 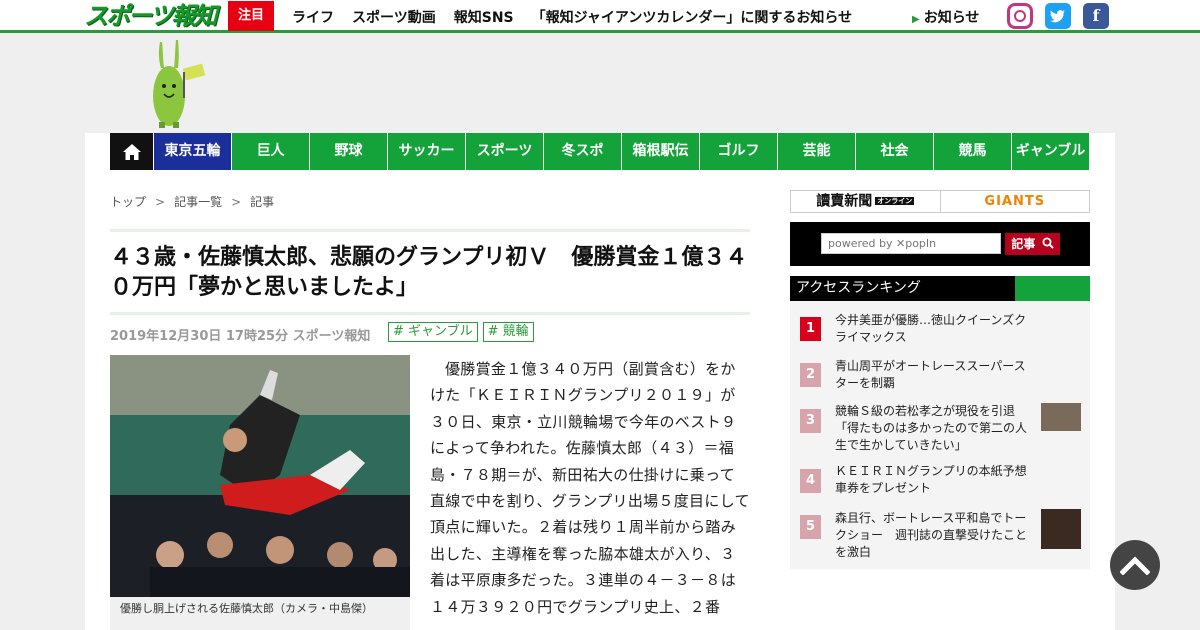 I want to click on breadcrumb-article: 記事, so click(x=262, y=202).